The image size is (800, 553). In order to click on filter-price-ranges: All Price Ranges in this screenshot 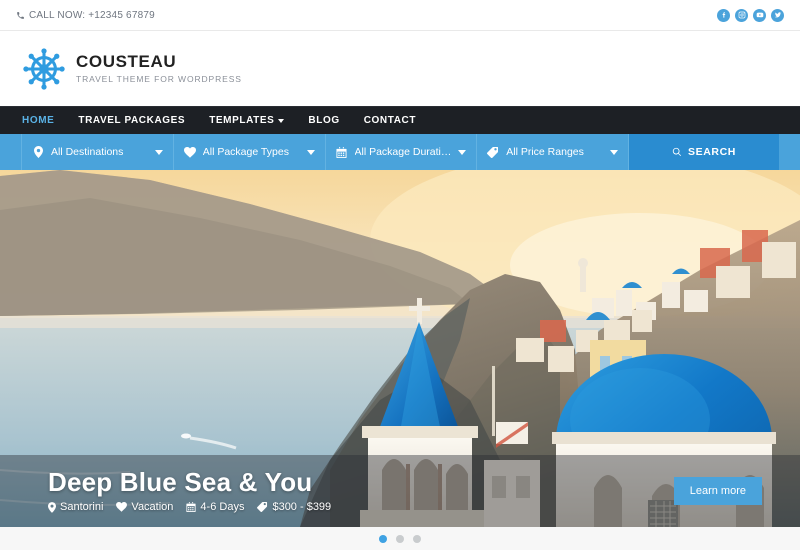, I will do `click(553, 152)`.